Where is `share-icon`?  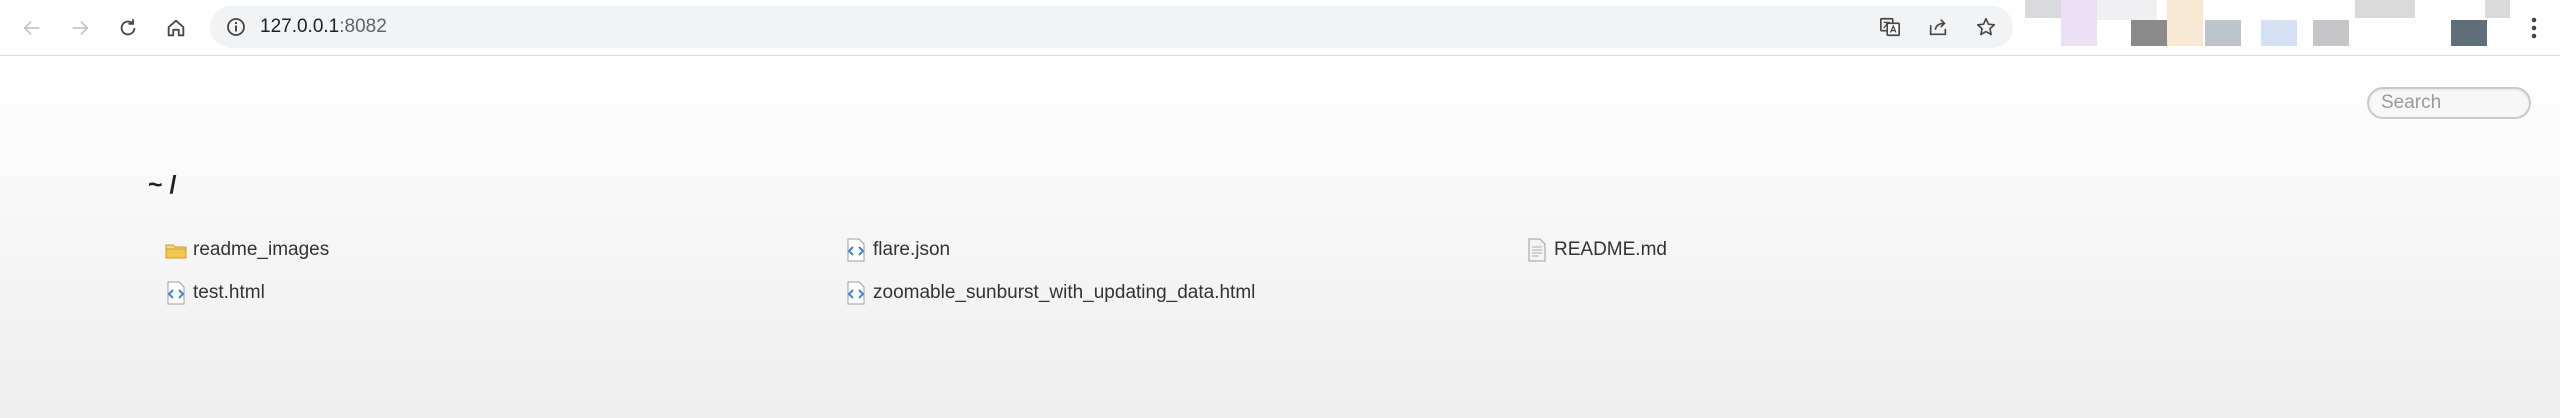
share-icon is located at coordinates (1938, 27).